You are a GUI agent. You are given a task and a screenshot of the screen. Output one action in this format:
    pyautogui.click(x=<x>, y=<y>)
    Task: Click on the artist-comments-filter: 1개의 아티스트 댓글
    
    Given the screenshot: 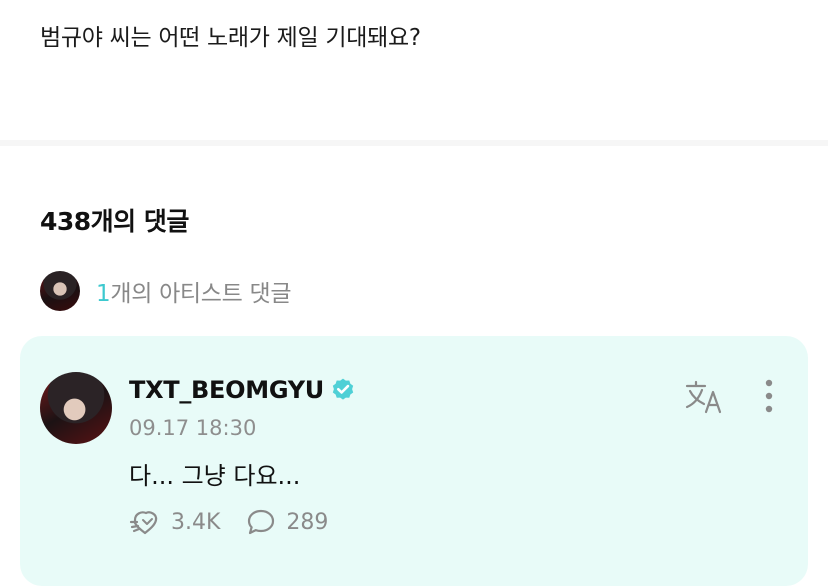 What is the action you would take?
    pyautogui.click(x=166, y=291)
    